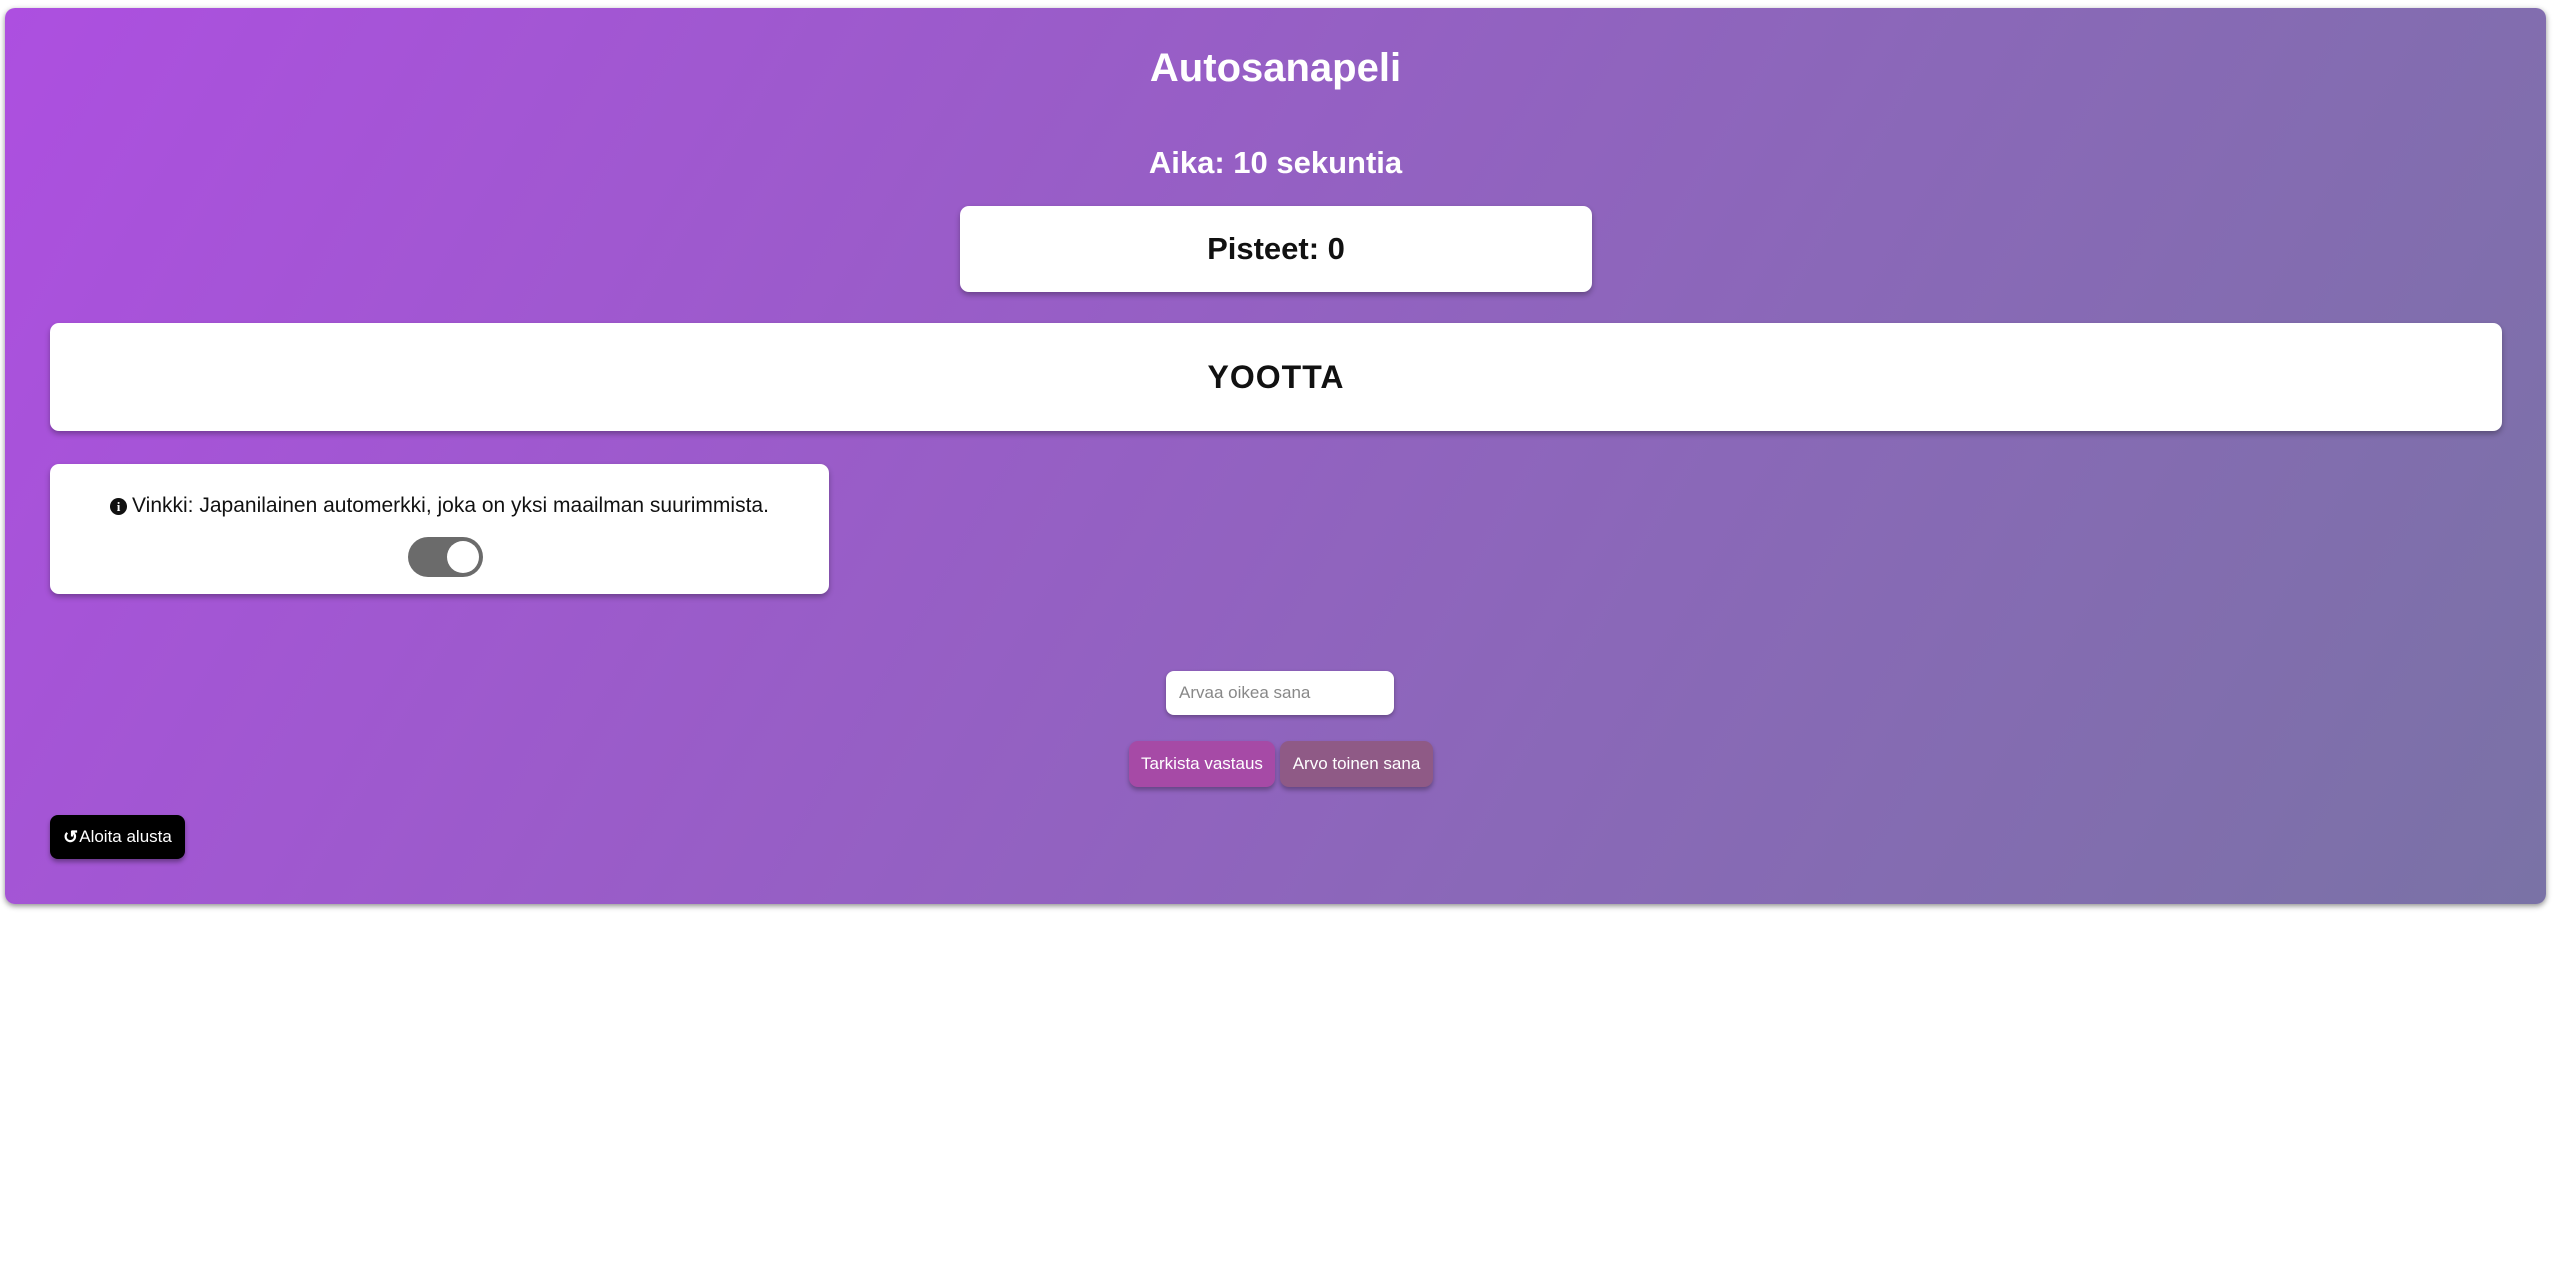 This screenshot has height=1278, width=2553. I want to click on restart-button: ↻ Aloita alusta, so click(117, 837).